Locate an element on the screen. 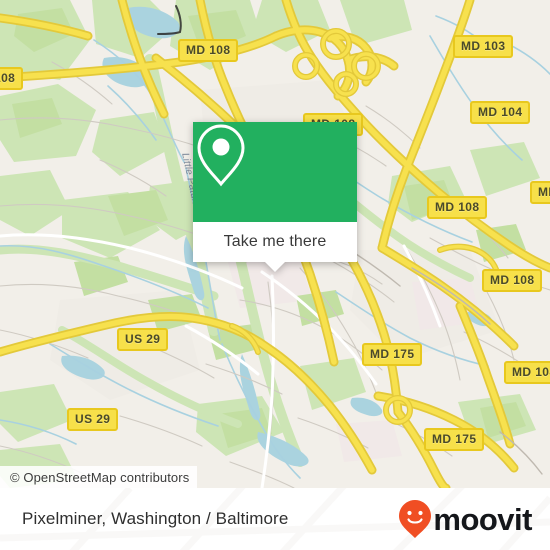 The image size is (550, 550). take-me-there-button: Take me there is located at coordinates (275, 242).